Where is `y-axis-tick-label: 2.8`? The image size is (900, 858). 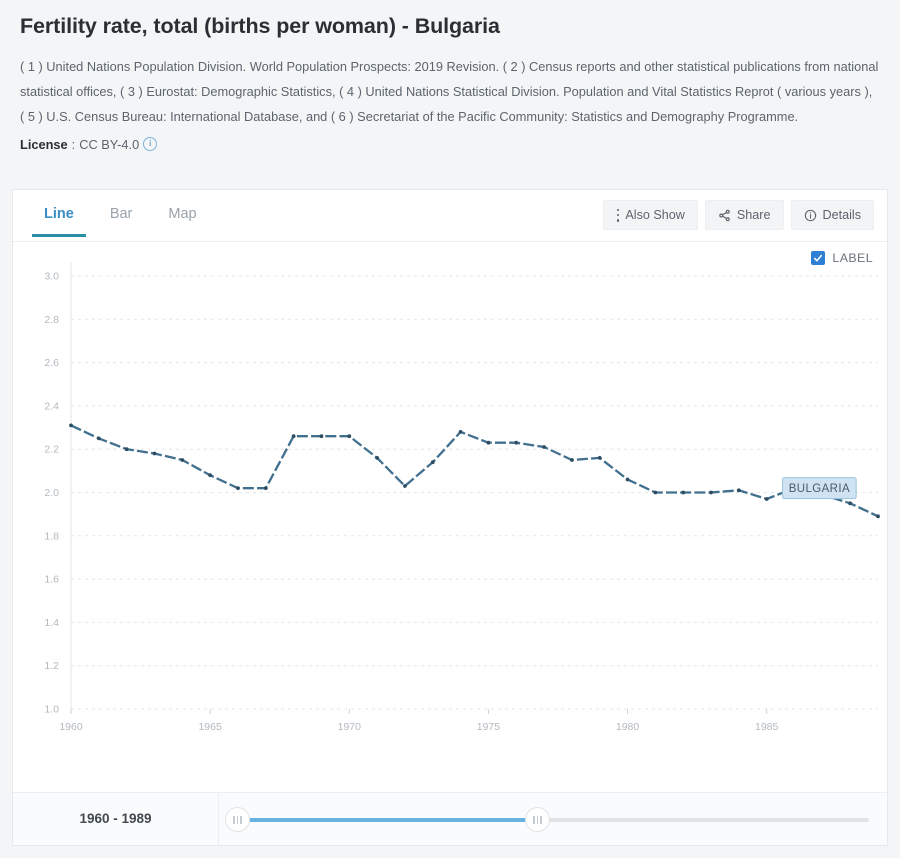 y-axis-tick-label: 2.8 is located at coordinates (51, 320).